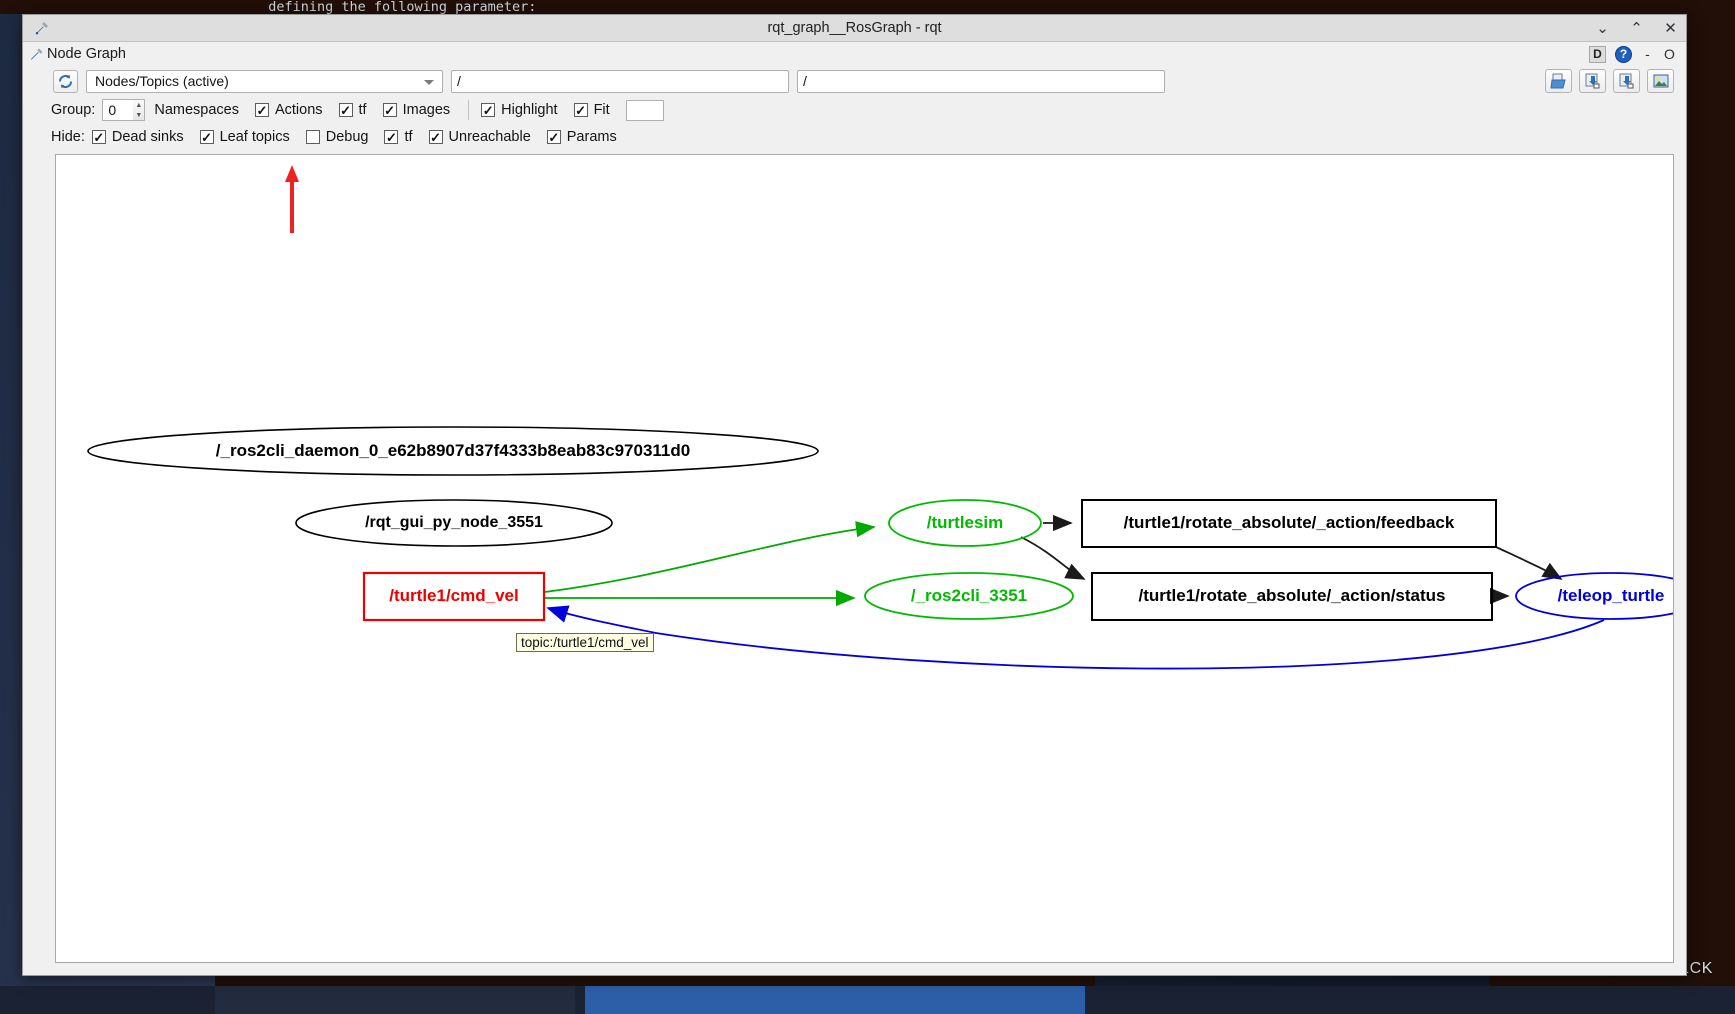 The height and width of the screenshot is (1014, 1735). Describe the element at coordinates (580, 110) in the screenshot. I see `fit-checkbox` at that location.